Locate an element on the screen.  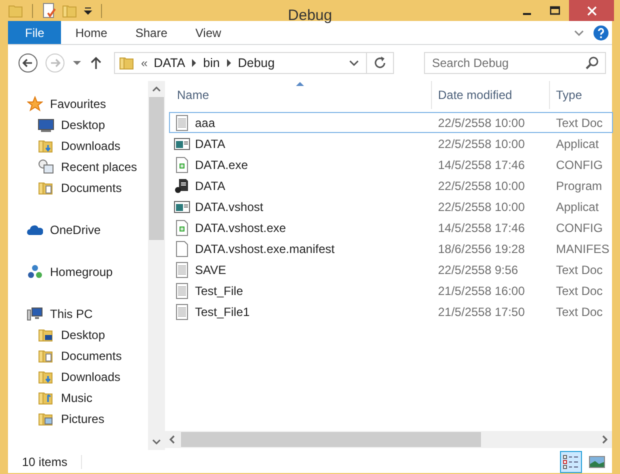
file-type: Applicat is located at coordinates (577, 207).